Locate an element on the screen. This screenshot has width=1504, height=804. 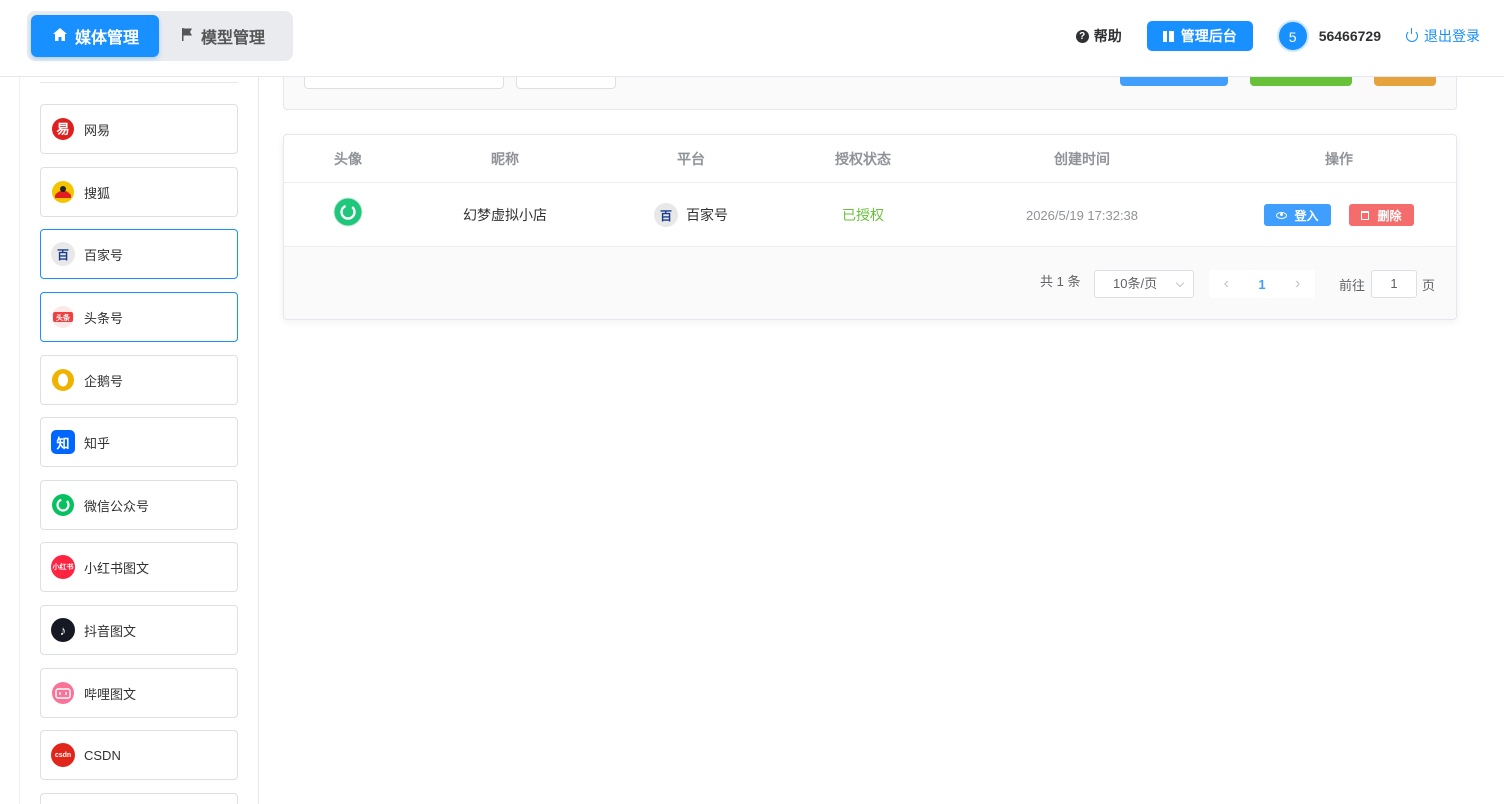
main-tabs: 媒体管理 模型管理 is located at coordinates (160, 36).